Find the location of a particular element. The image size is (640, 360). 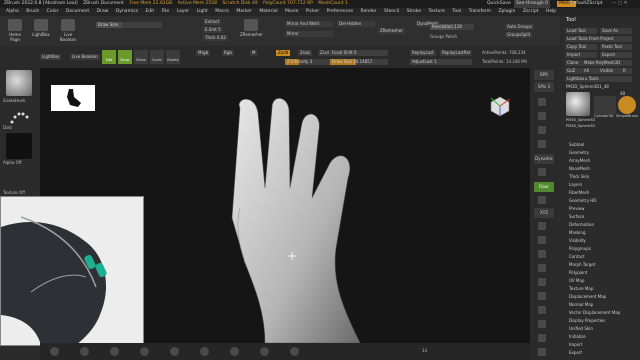

subpalette-polypaint: Polypaint is located at coordinates (578, 272).